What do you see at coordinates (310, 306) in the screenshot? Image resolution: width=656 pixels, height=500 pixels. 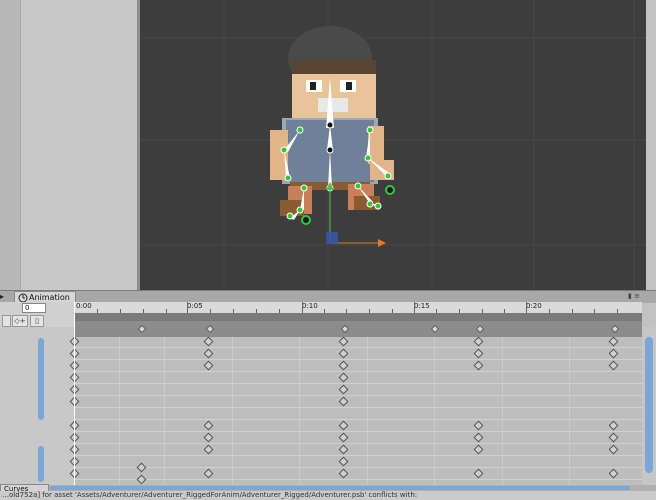 I see `ruler-label-2: 0:10` at bounding box center [310, 306].